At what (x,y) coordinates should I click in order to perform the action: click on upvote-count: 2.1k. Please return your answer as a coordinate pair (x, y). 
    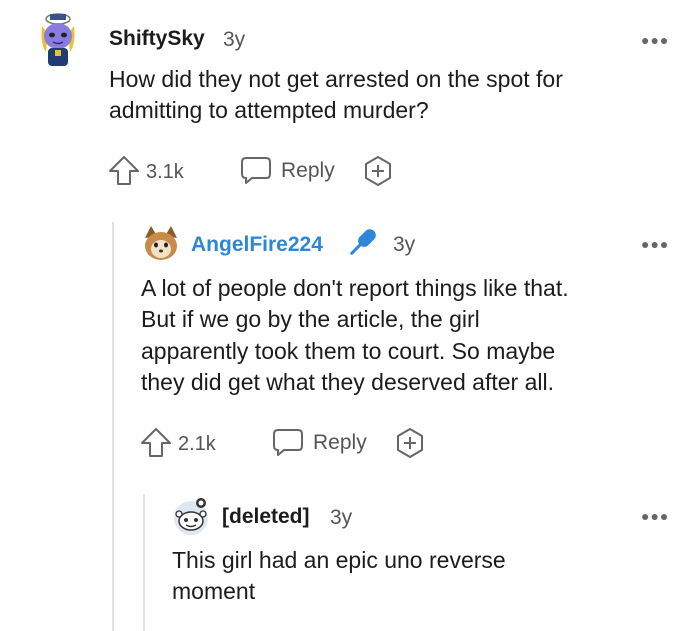
    Looking at the image, I should click on (197, 444).